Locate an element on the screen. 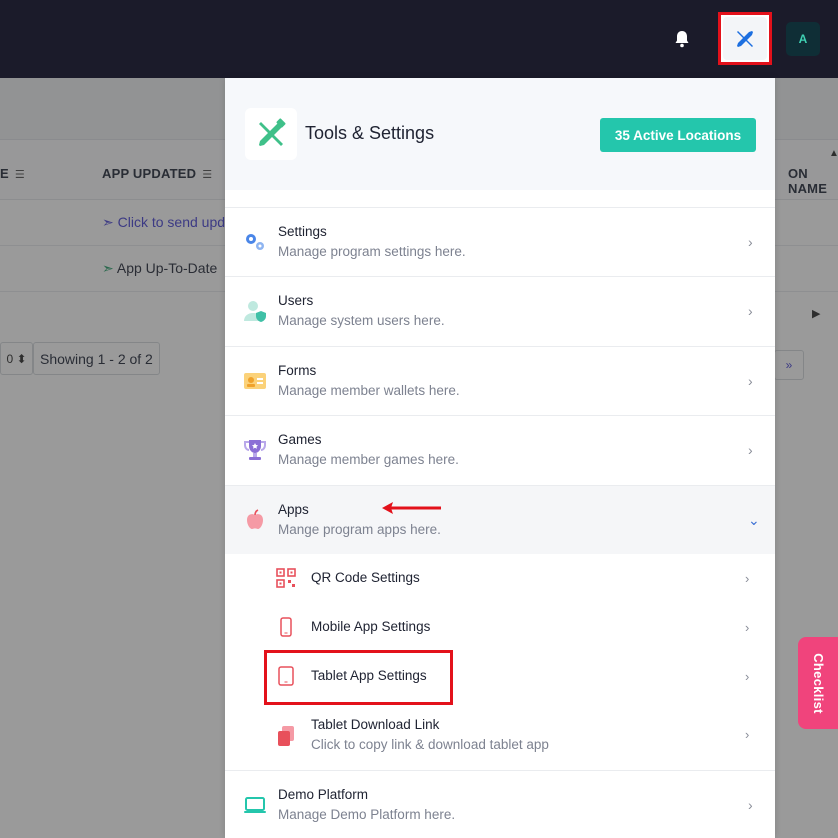  submenu-item-description: Click to copy link & download tablet app is located at coordinates (430, 744).